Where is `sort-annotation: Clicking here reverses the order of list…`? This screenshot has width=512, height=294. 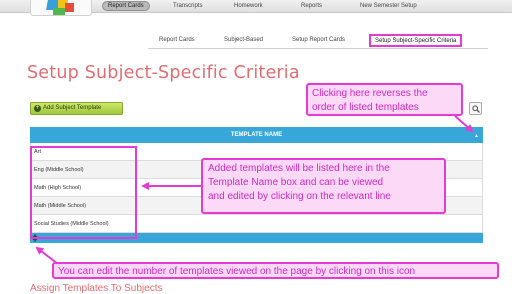 sort-annotation: Clicking here reverses the order of list… is located at coordinates (384, 99).